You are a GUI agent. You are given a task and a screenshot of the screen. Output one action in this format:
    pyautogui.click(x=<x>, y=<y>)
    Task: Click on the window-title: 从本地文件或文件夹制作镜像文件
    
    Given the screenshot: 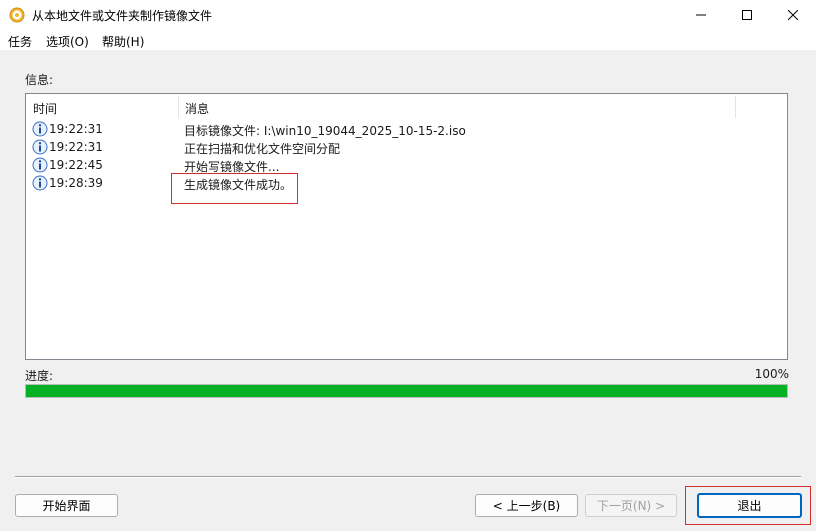 What is the action you would take?
    pyautogui.click(x=122, y=16)
    